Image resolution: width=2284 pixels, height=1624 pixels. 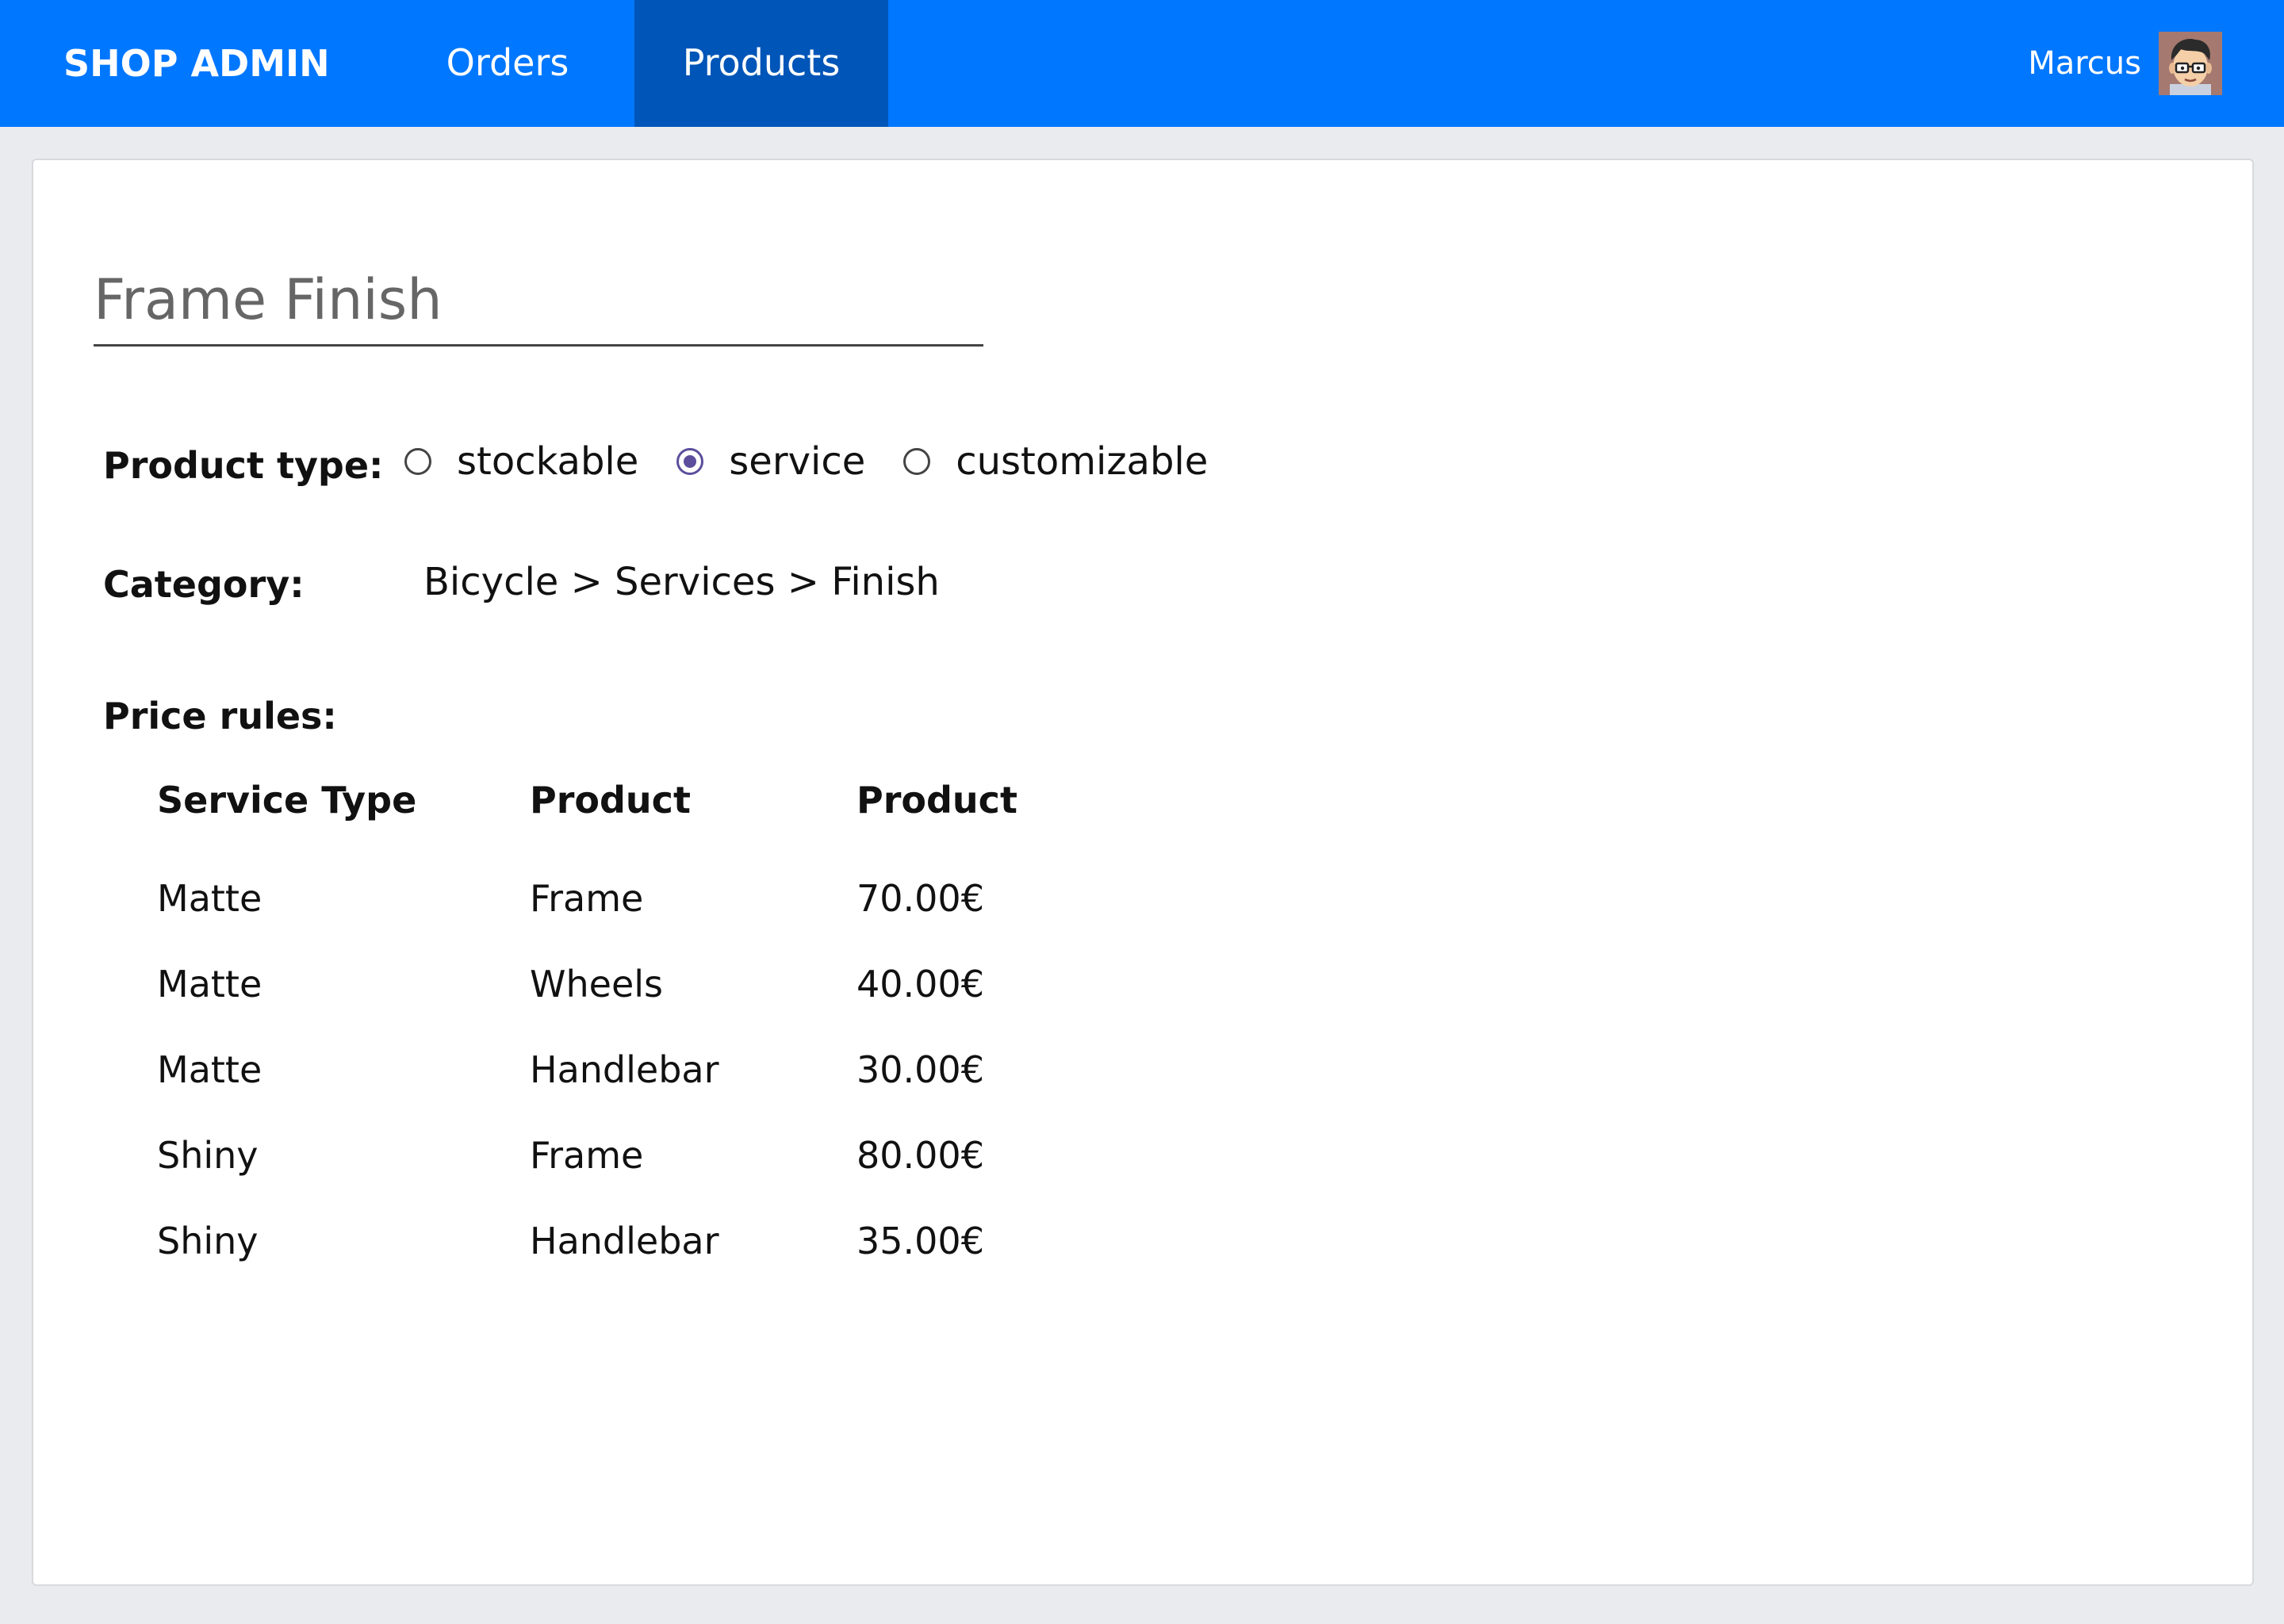 What do you see at coordinates (625, 828) in the screenshot?
I see `table-header-row: Service Type Product Product` at bounding box center [625, 828].